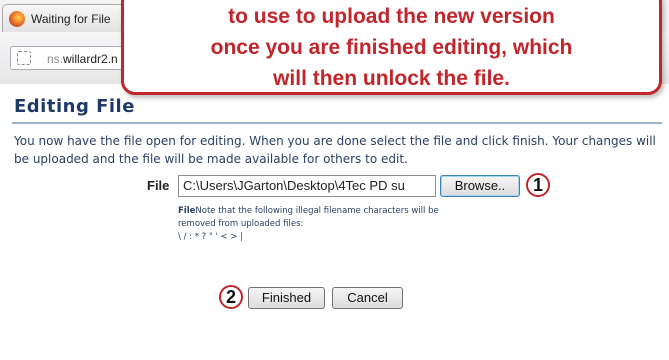 Image resolution: width=669 pixels, height=360 pixels. What do you see at coordinates (367, 298) in the screenshot?
I see `cancel-button: Cancel` at bounding box center [367, 298].